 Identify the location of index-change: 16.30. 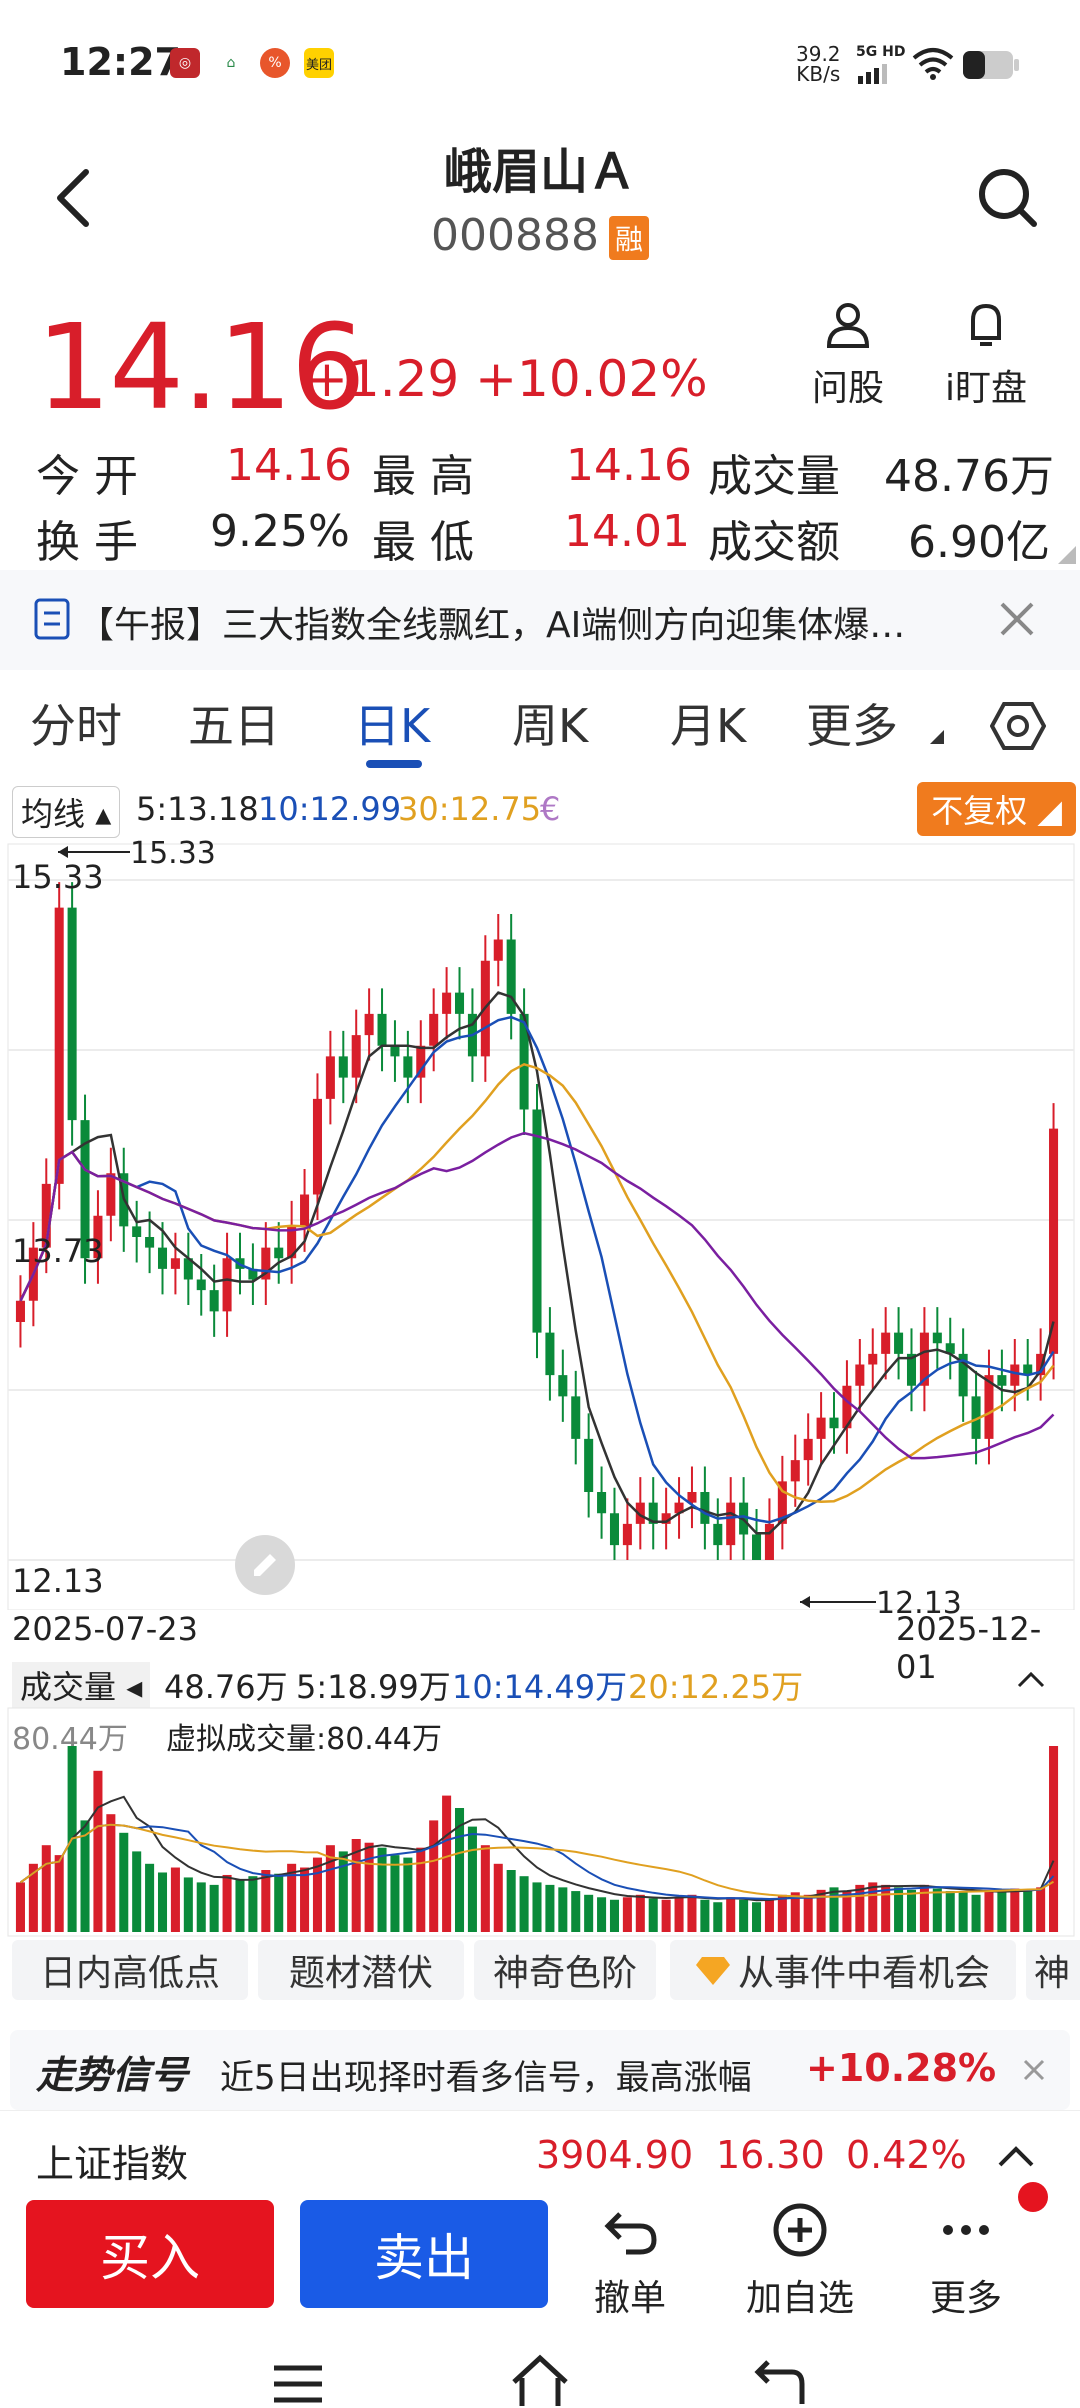
(770, 2155).